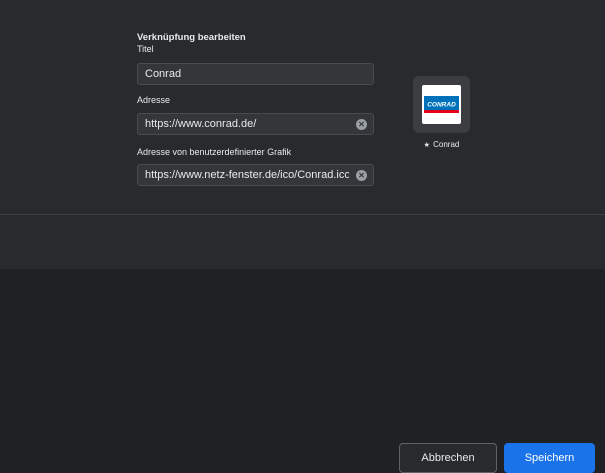 The height and width of the screenshot is (473, 605). I want to click on title-field-wrapper, so click(255, 74).